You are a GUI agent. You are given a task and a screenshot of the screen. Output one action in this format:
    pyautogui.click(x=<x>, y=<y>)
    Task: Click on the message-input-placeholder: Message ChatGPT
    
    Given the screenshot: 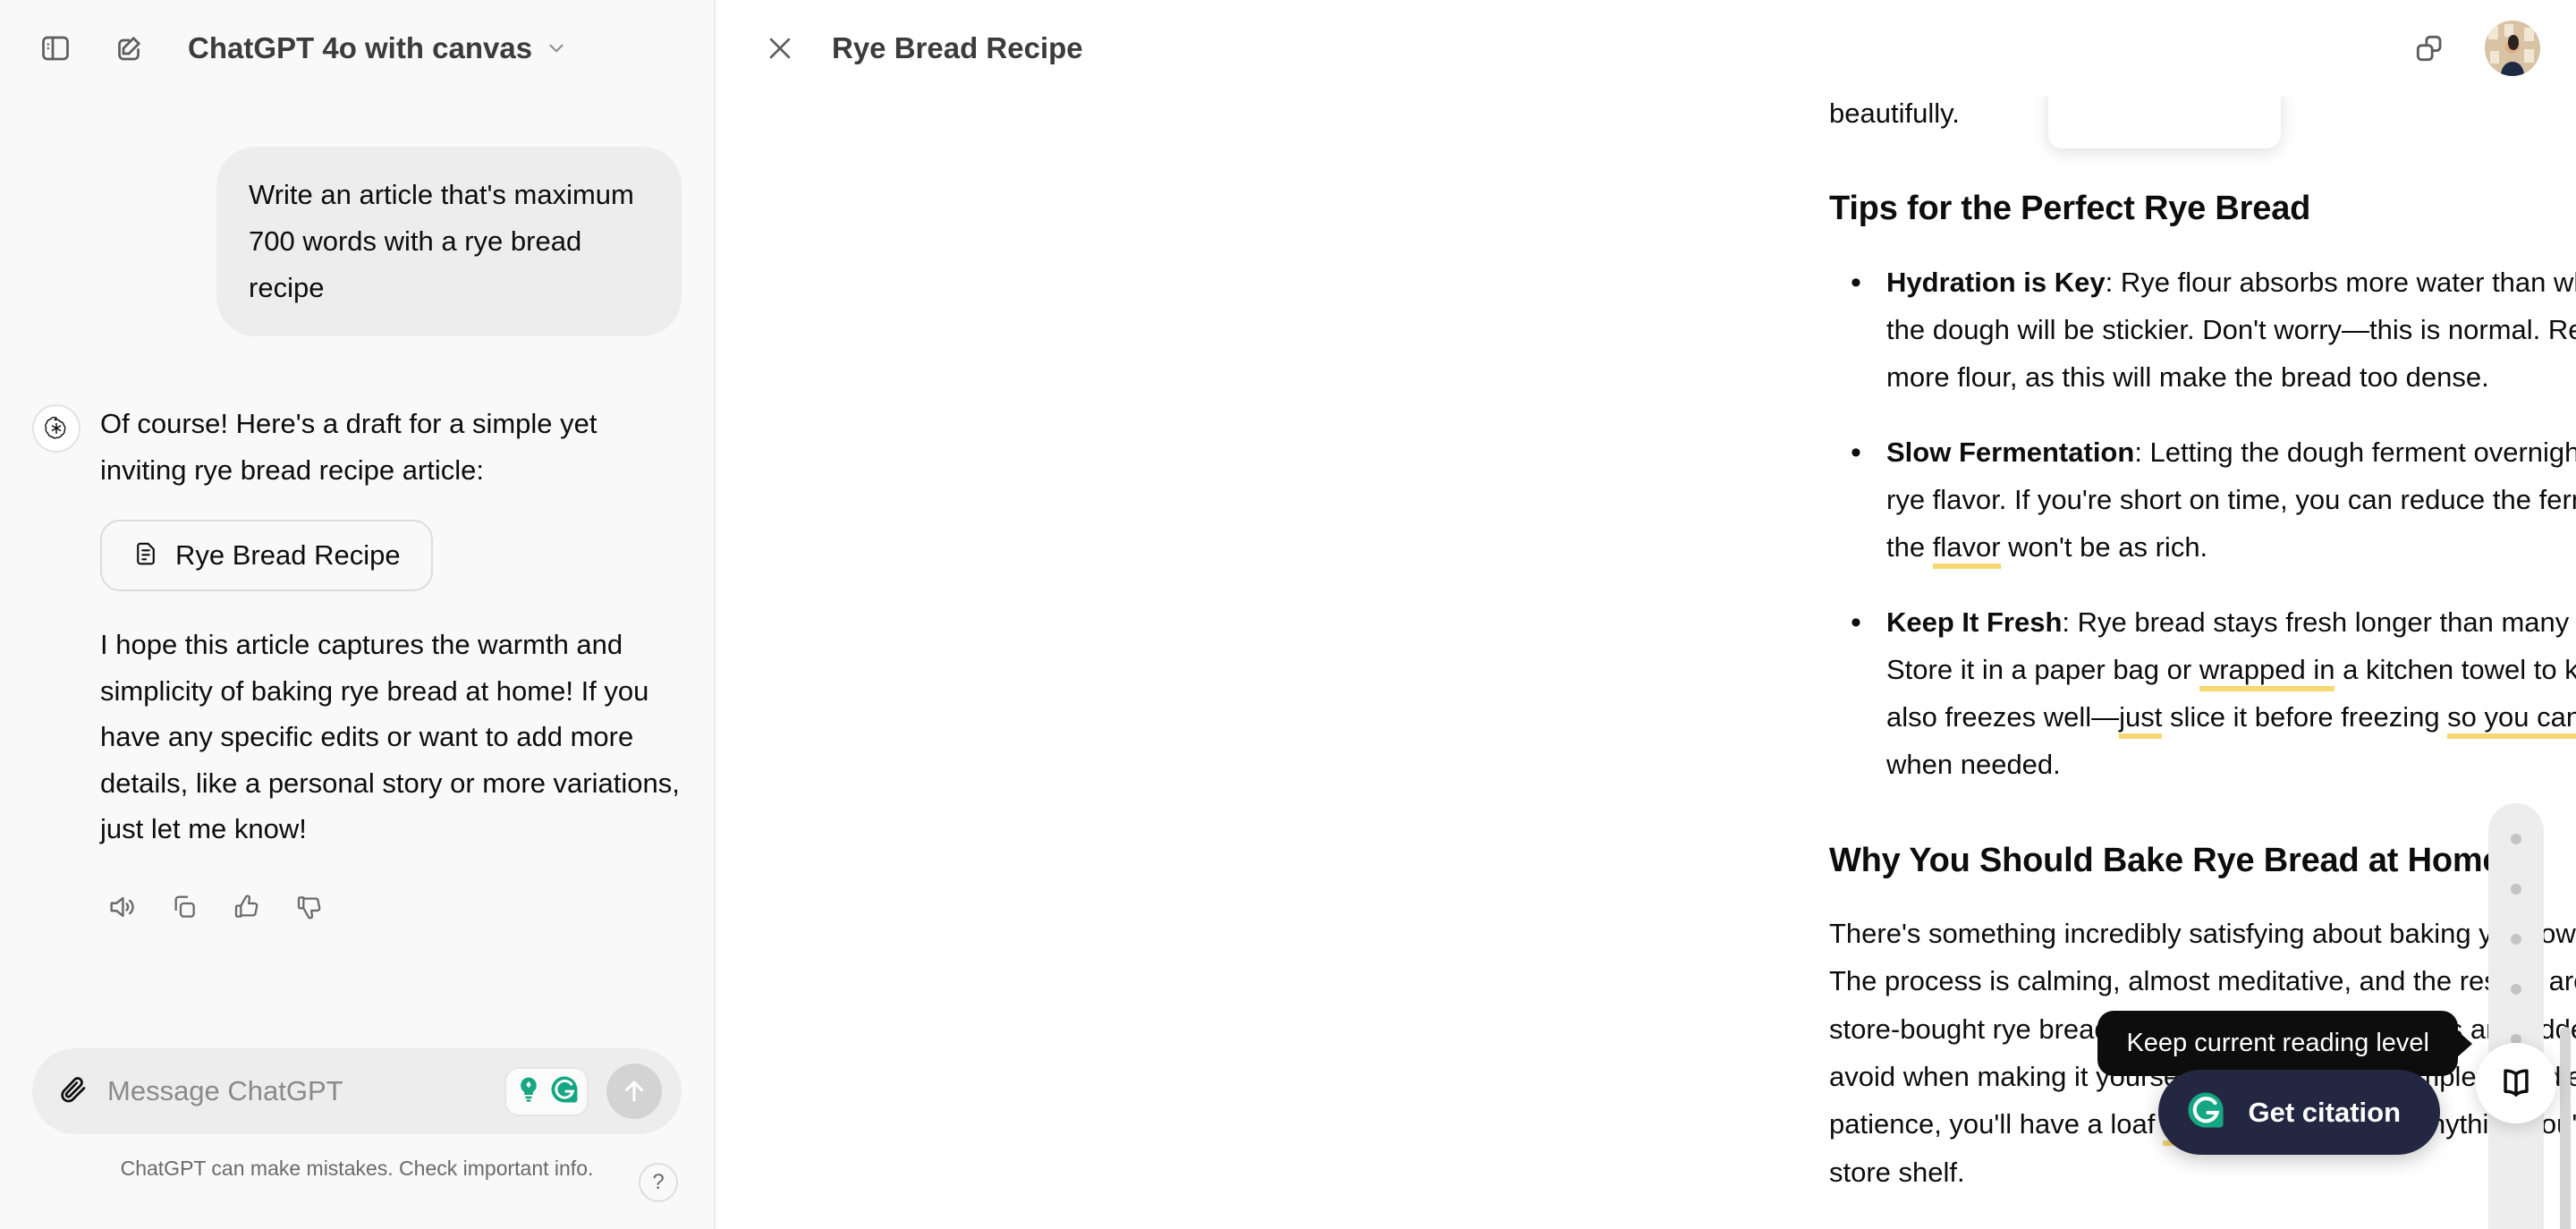 What is the action you would take?
    pyautogui.click(x=297, y=1091)
    